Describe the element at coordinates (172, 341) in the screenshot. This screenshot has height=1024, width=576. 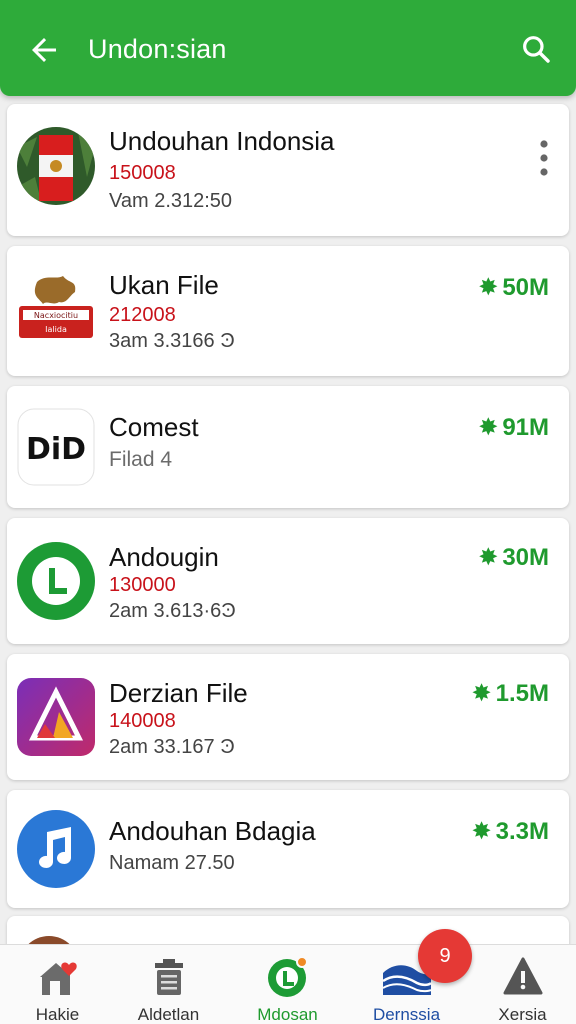
I see `item-meta: 3am 3.3166 Ͽ` at that location.